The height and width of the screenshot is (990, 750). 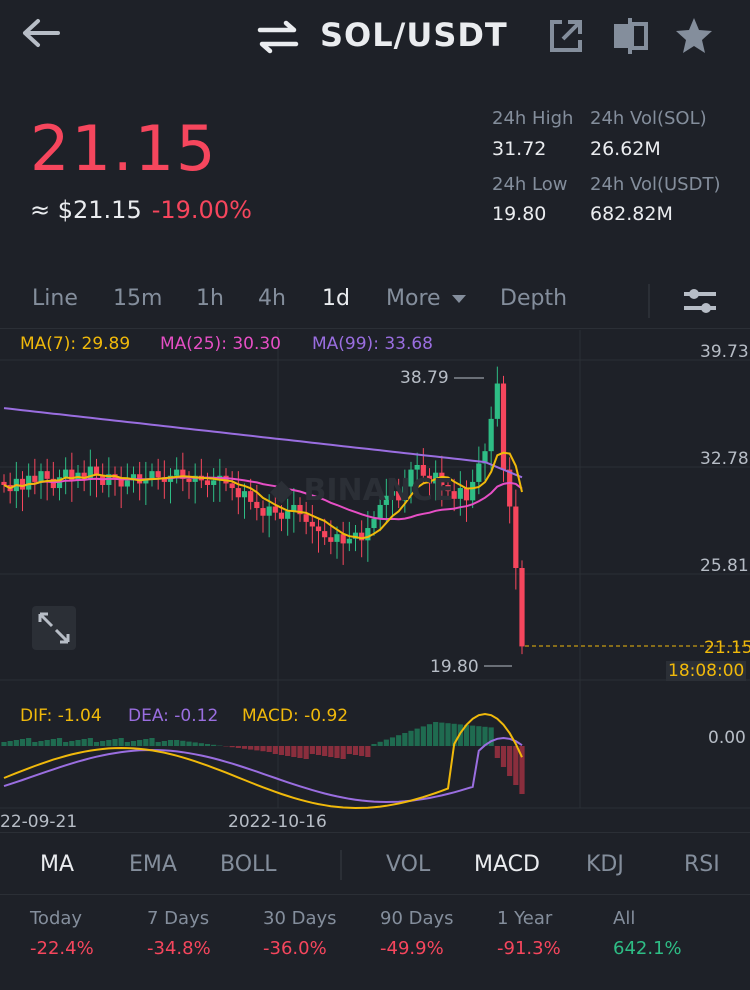 What do you see at coordinates (426, 298) in the screenshot?
I see `tab-more: More` at bounding box center [426, 298].